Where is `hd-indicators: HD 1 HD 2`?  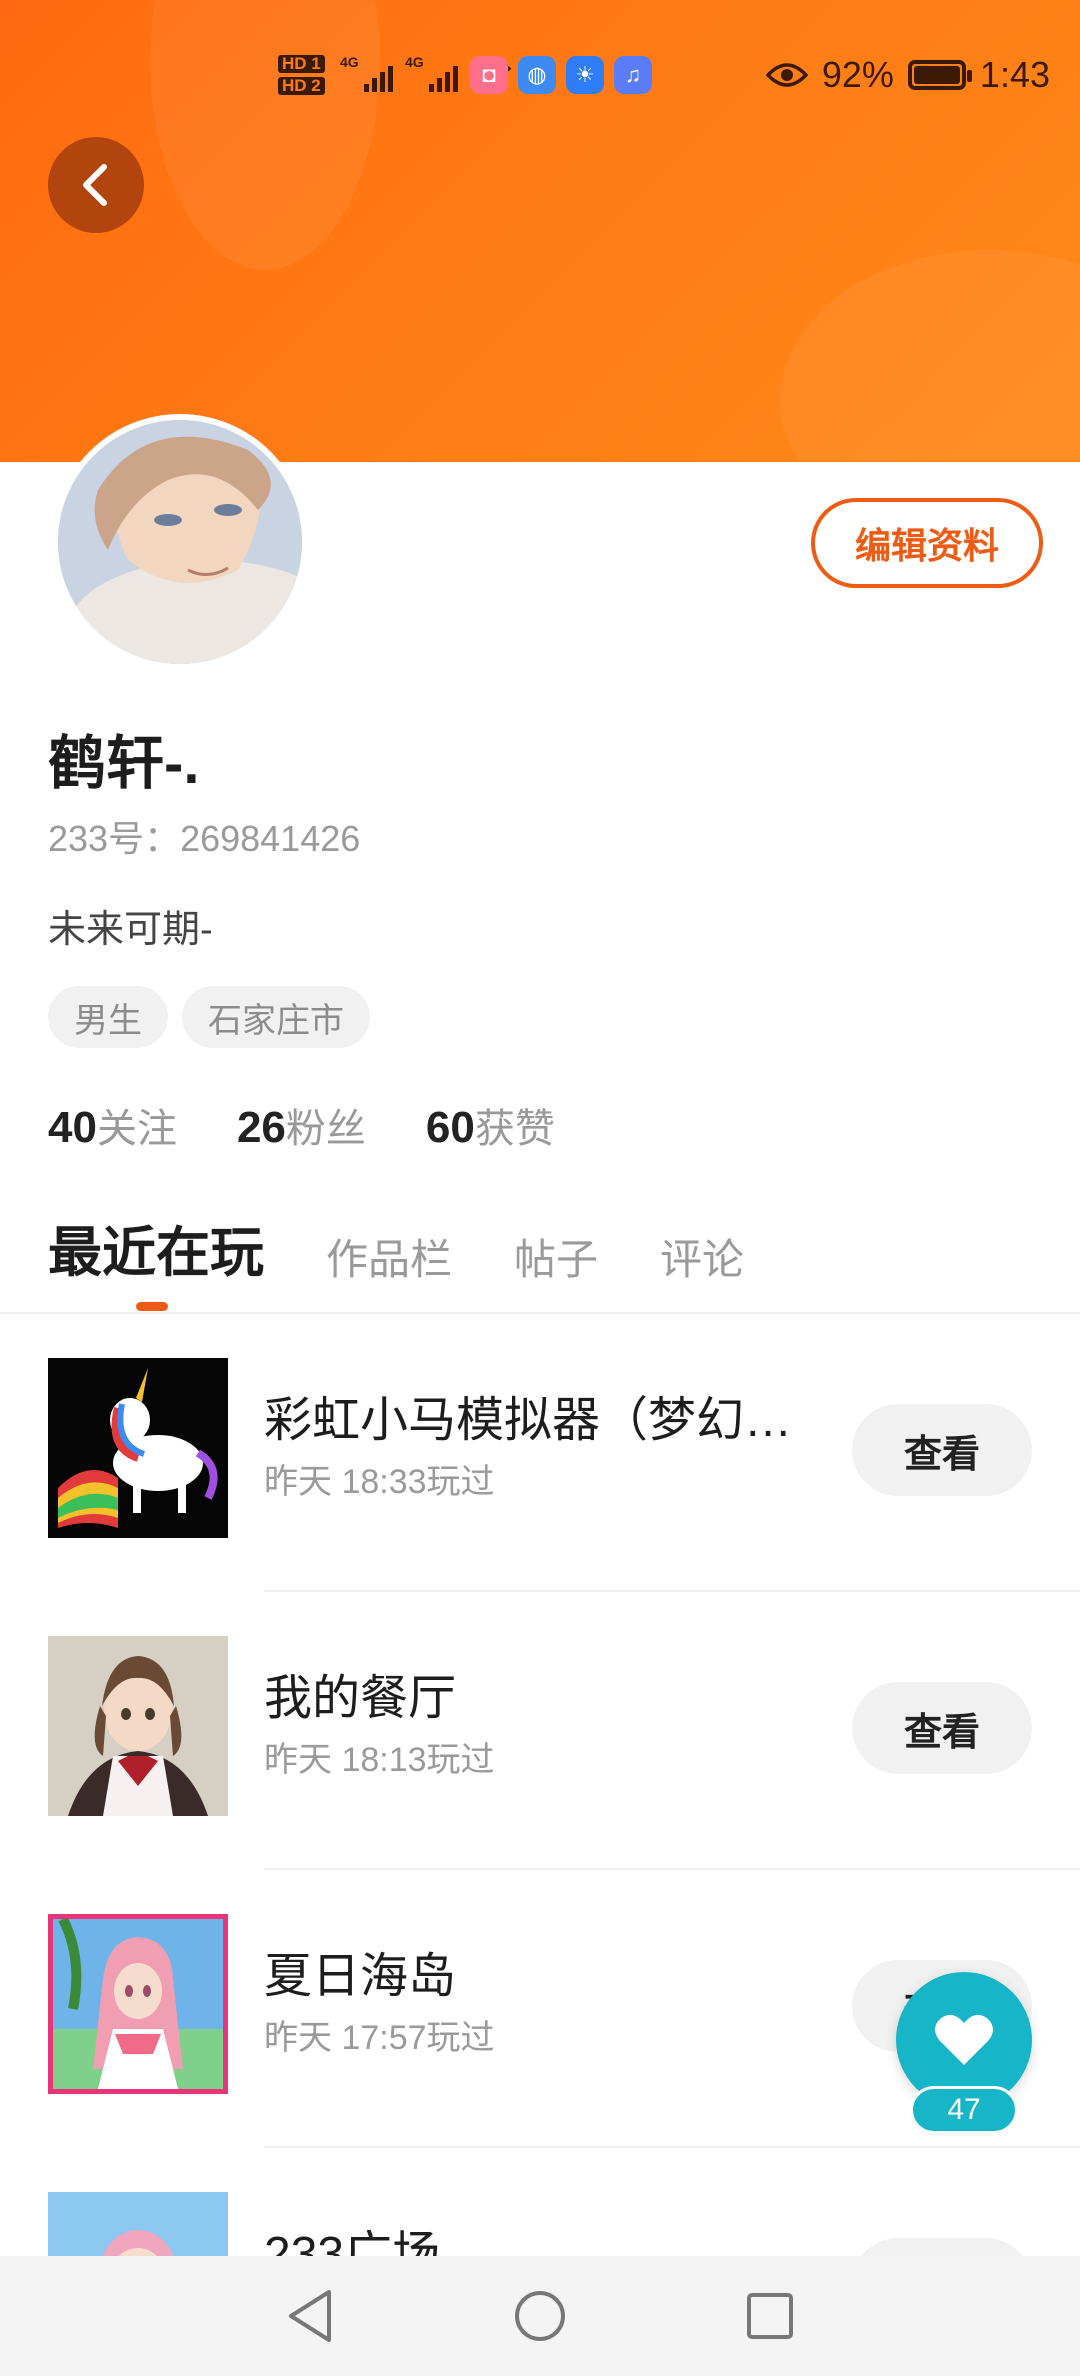
hd-indicators: HD 1 HD 2 is located at coordinates (301, 75).